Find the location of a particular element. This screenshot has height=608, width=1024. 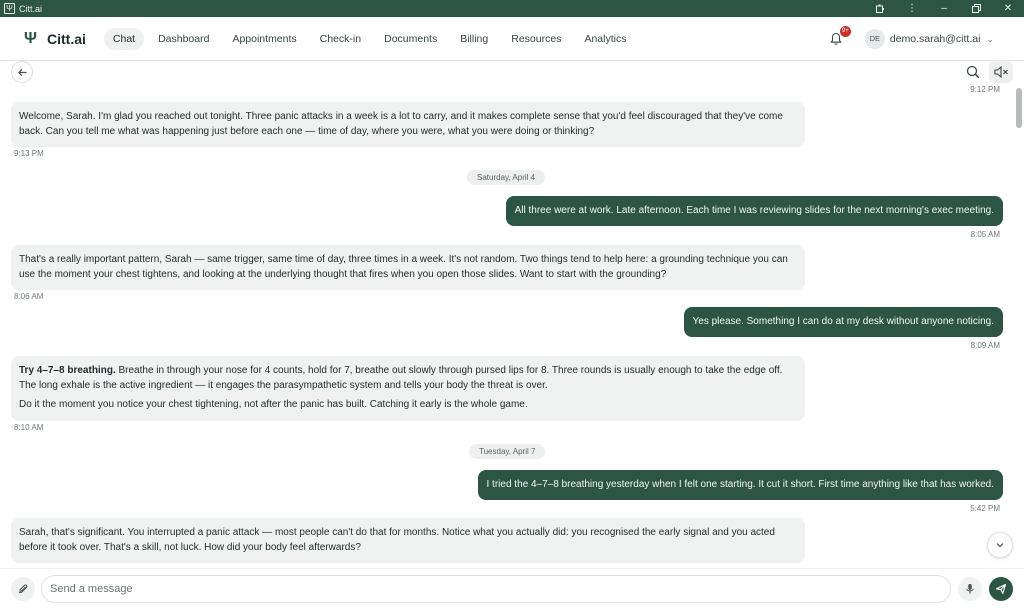

arrow-left-icon is located at coordinates (21, 72).